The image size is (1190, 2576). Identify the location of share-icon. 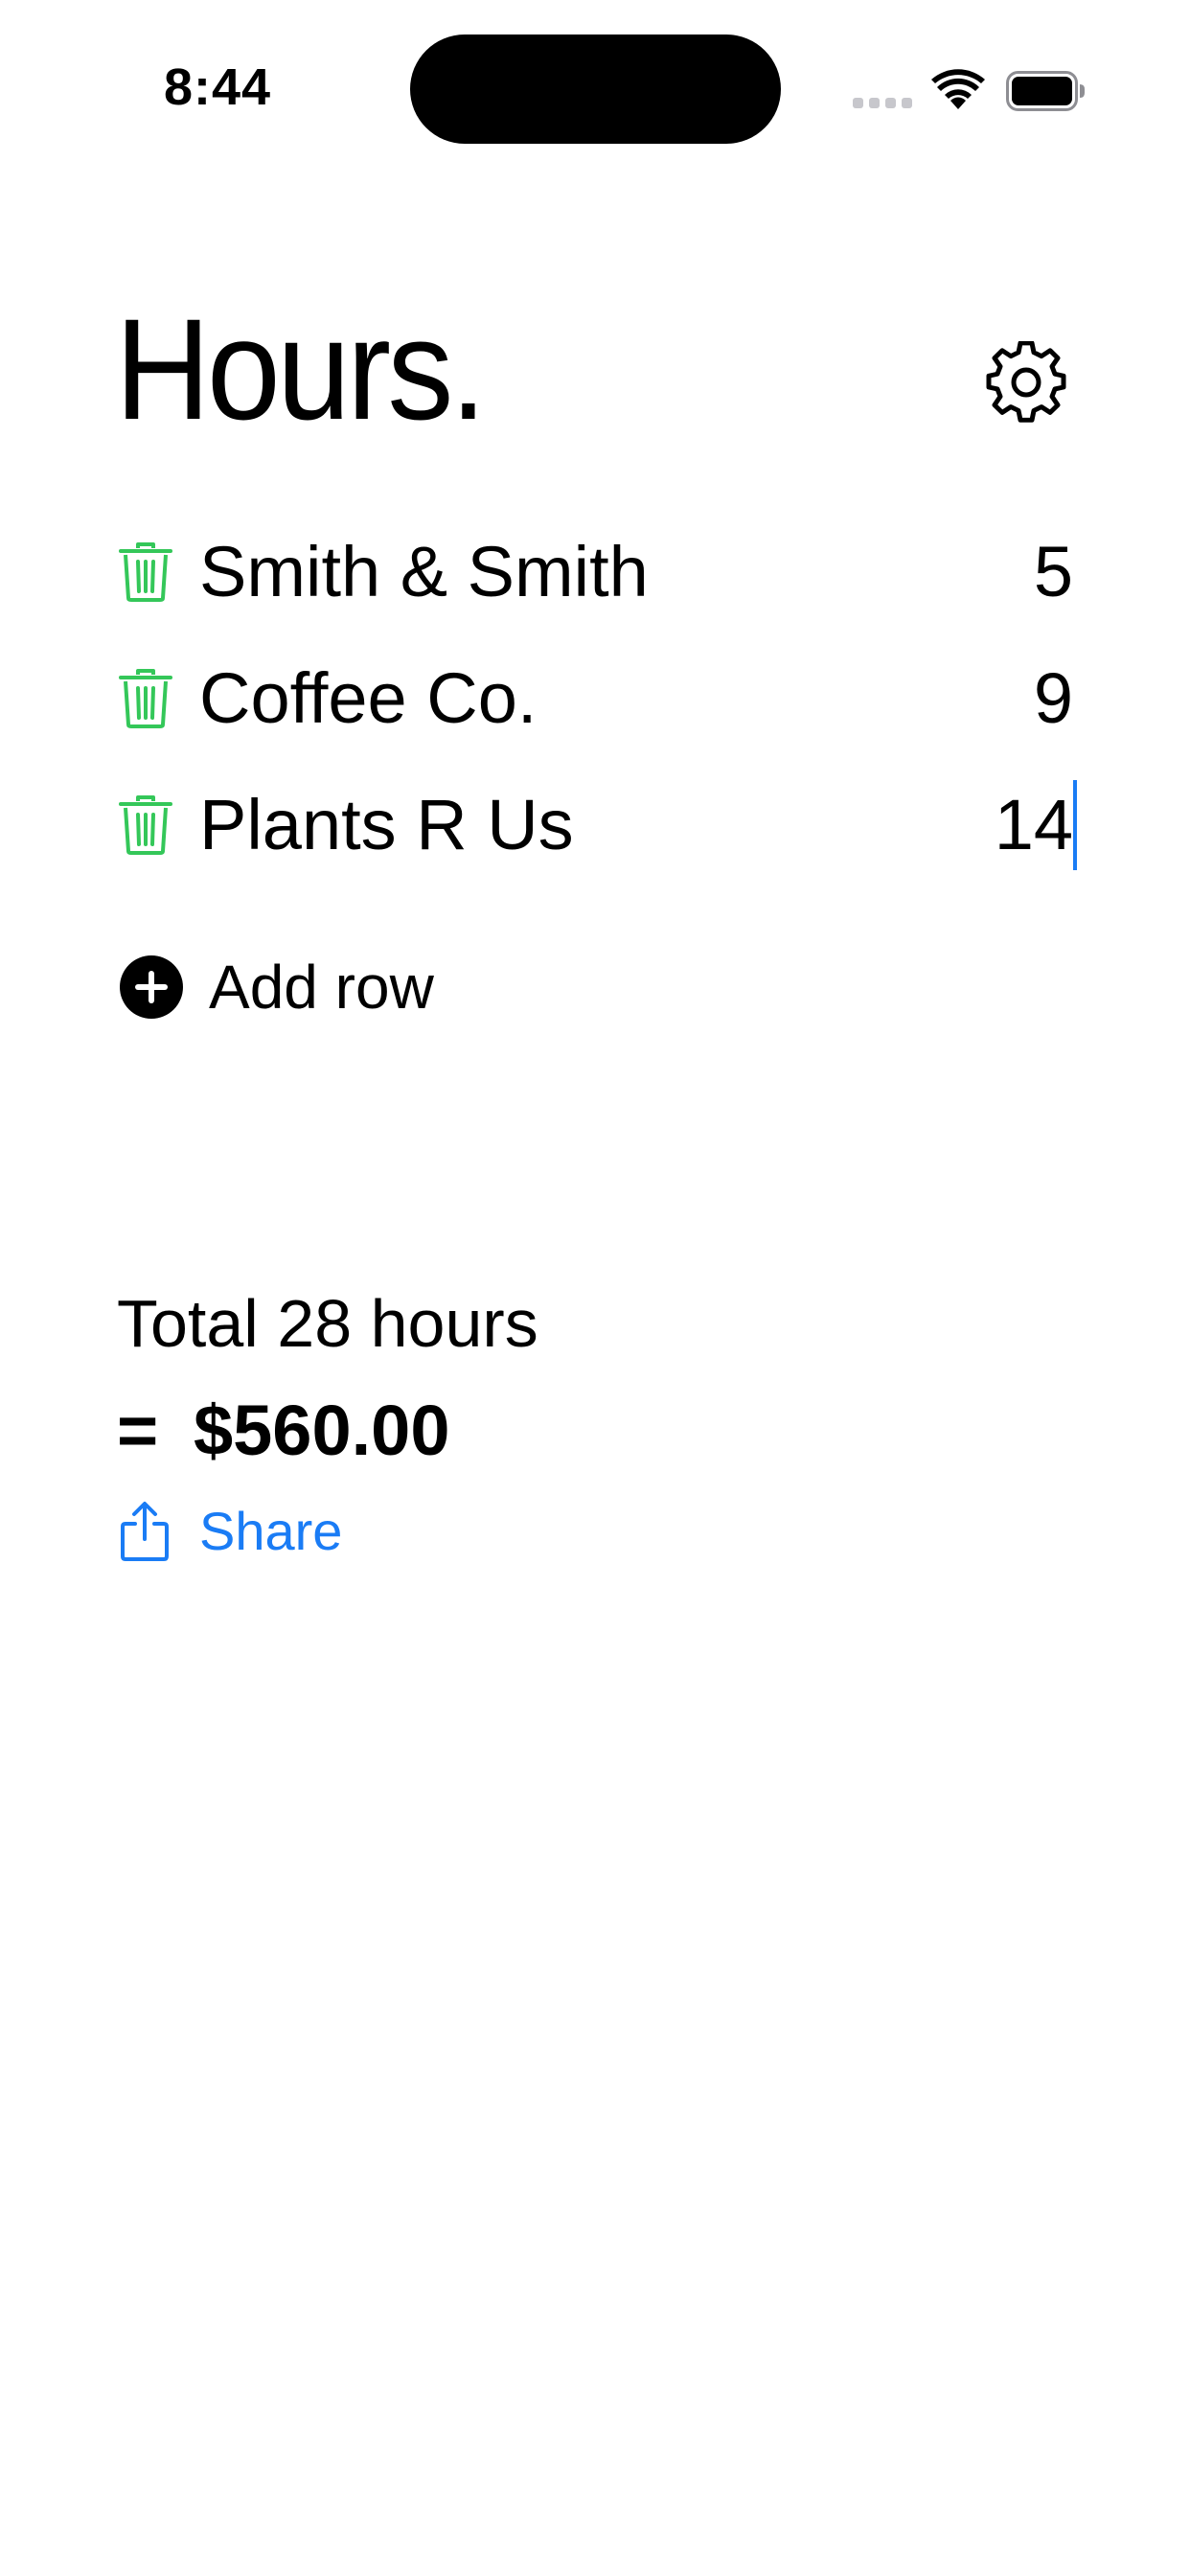
(145, 1531).